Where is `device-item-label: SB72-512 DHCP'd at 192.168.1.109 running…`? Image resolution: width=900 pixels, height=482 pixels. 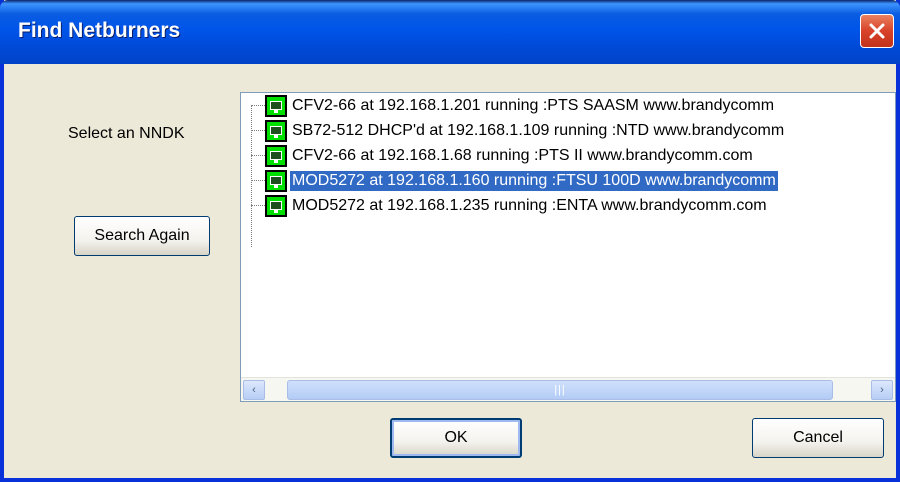
device-item-label: SB72-512 DHCP'd at 192.168.1.109 running… is located at coordinates (538, 130).